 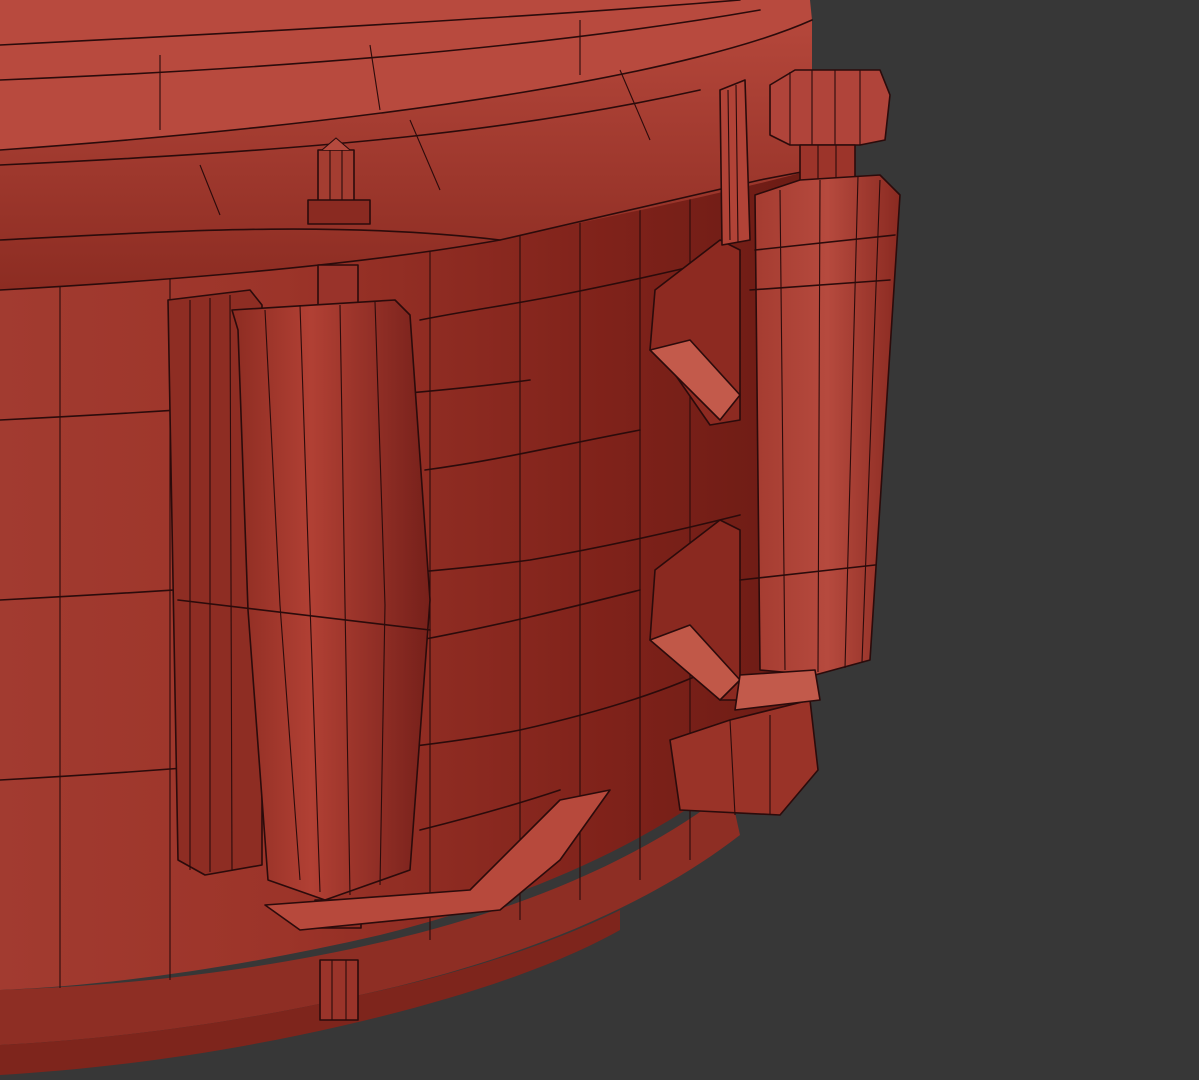 I want to click on lug-casing, so click(x=299, y=595).